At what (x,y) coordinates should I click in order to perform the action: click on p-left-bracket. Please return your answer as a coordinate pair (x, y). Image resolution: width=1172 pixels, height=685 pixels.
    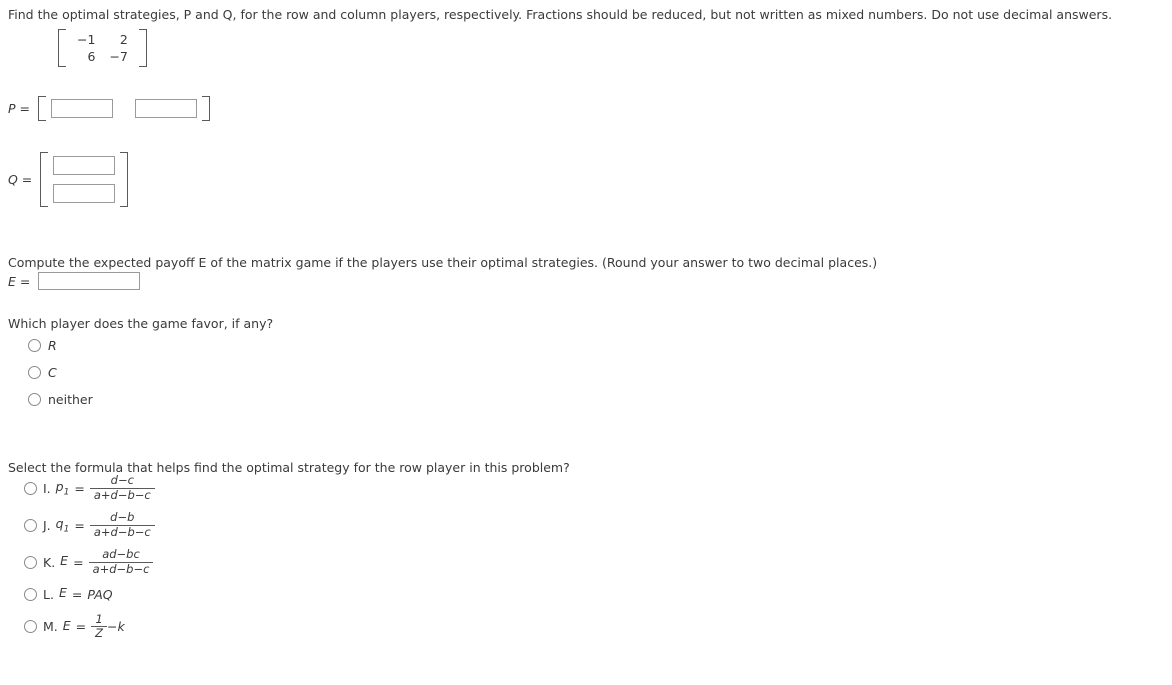
    Looking at the image, I should click on (42, 108).